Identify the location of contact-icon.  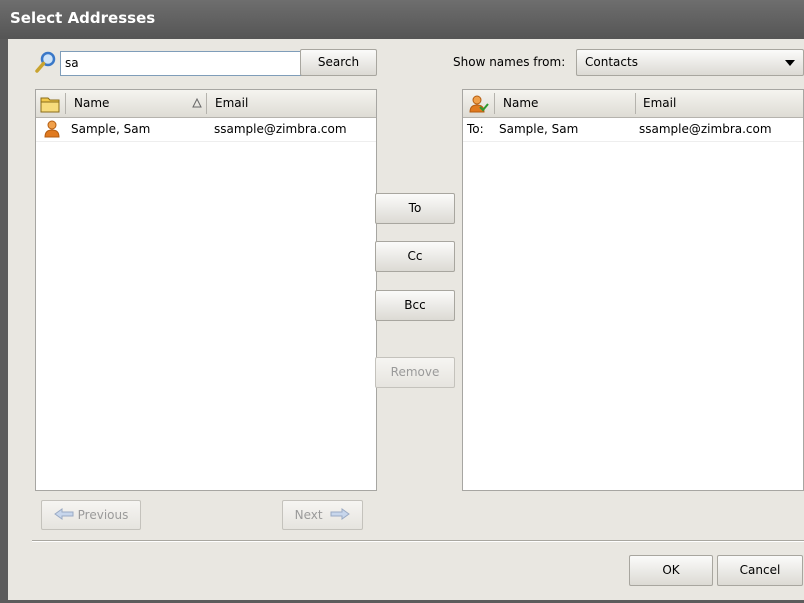
(52, 133).